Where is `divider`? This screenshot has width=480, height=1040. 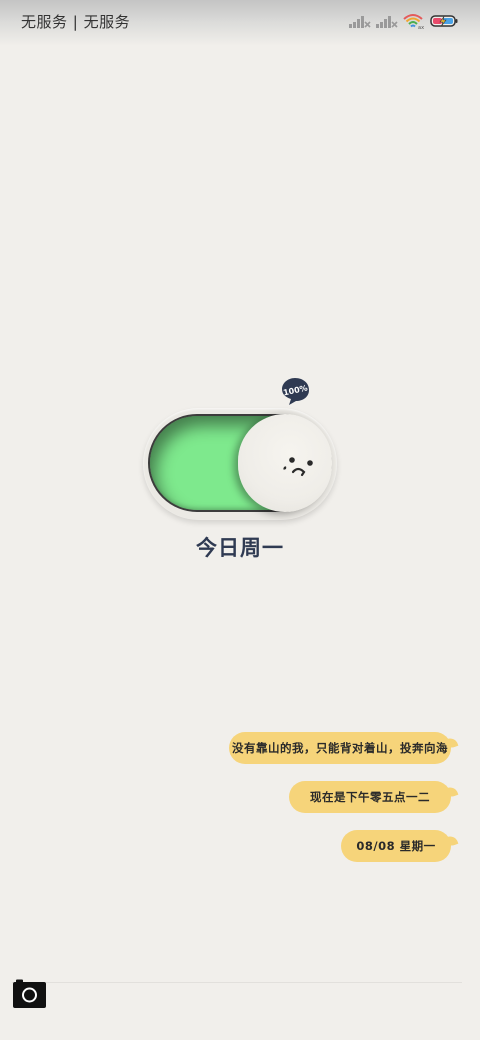 divider is located at coordinates (237, 982).